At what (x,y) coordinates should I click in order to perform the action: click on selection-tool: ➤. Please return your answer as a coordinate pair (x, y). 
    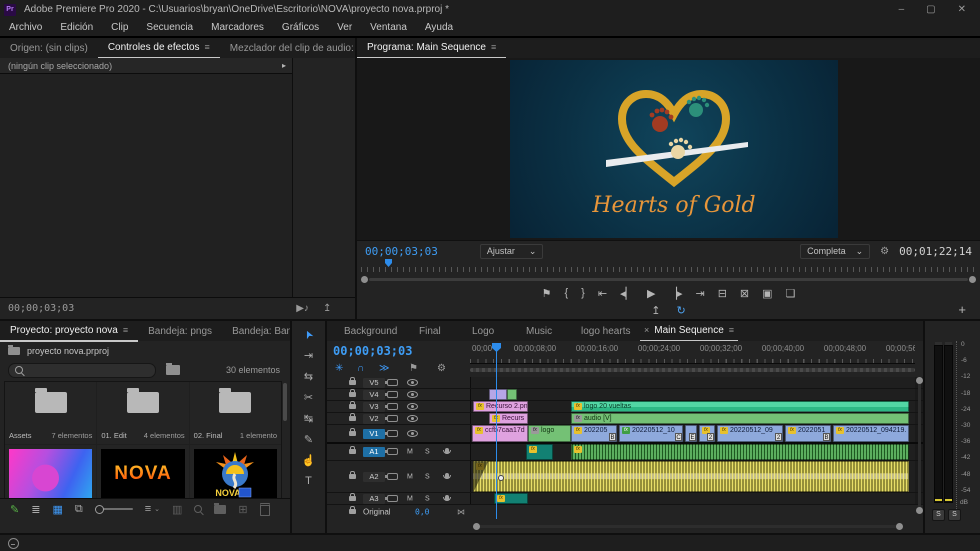
    Looking at the image, I should click on (308, 334).